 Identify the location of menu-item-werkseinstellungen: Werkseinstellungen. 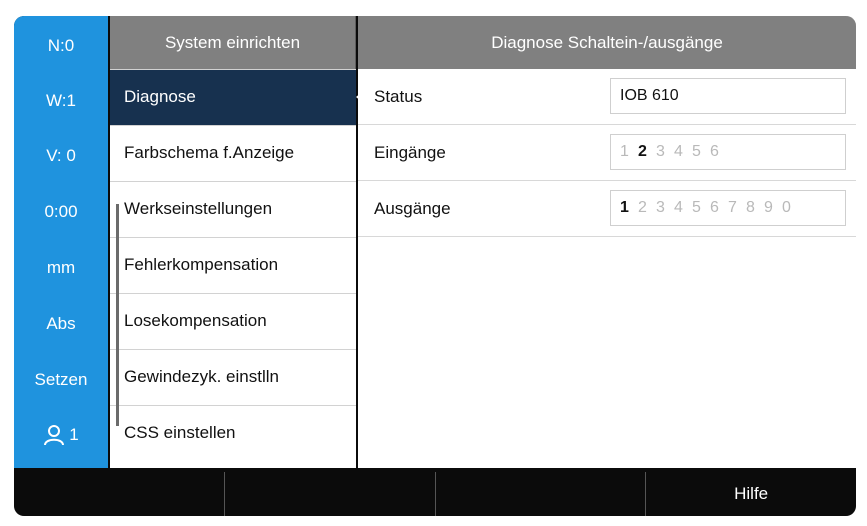
(233, 209).